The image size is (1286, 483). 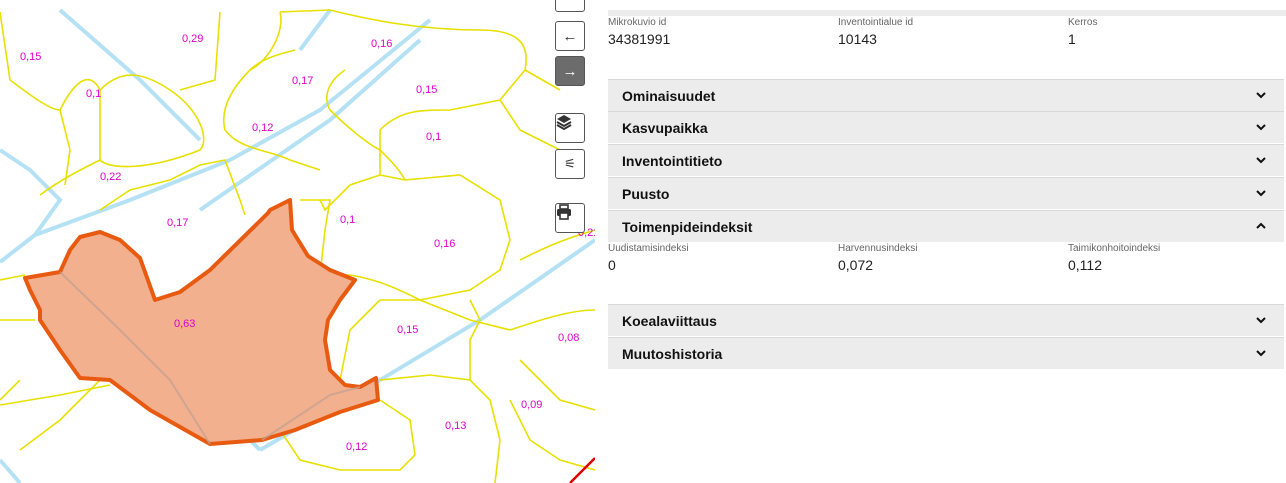 What do you see at coordinates (582, 470) in the screenshot?
I see `boundary-line` at bounding box center [582, 470].